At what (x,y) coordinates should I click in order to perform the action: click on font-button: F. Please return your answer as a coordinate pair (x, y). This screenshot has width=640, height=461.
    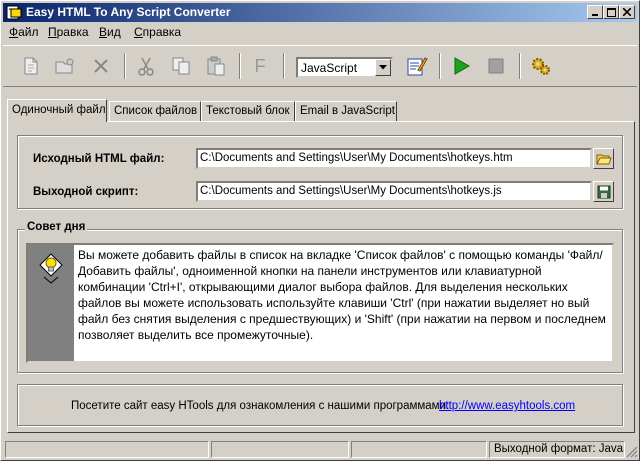
    Looking at the image, I should click on (260, 66).